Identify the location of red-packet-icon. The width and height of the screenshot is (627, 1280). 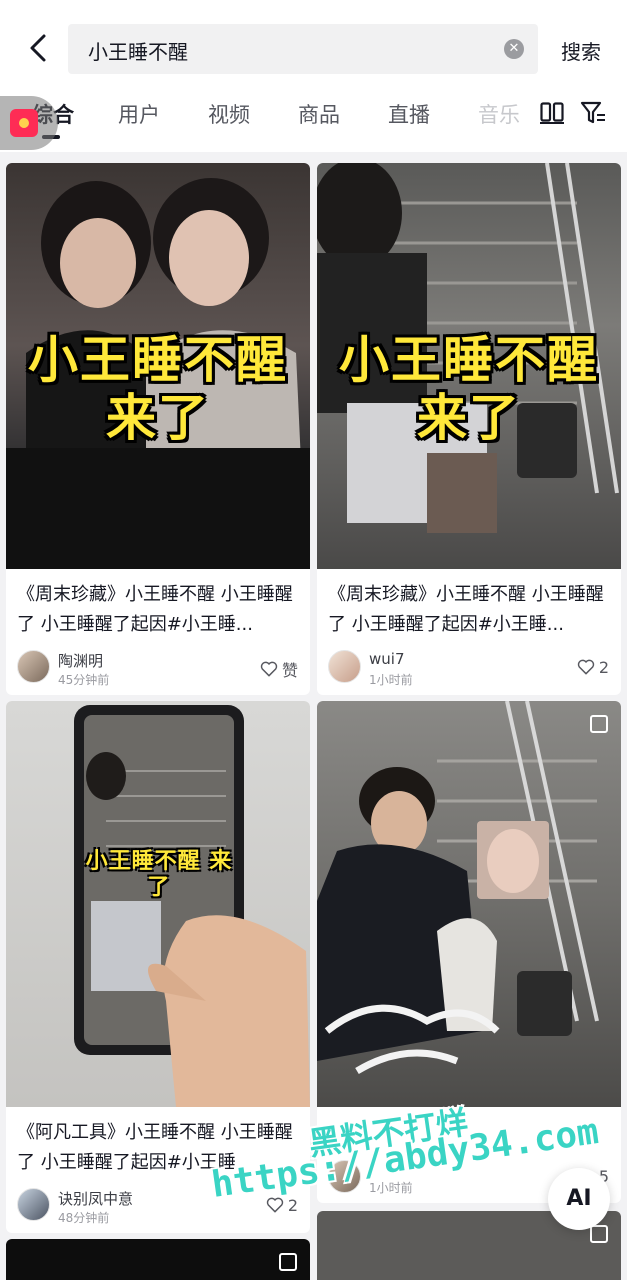
(24, 123).